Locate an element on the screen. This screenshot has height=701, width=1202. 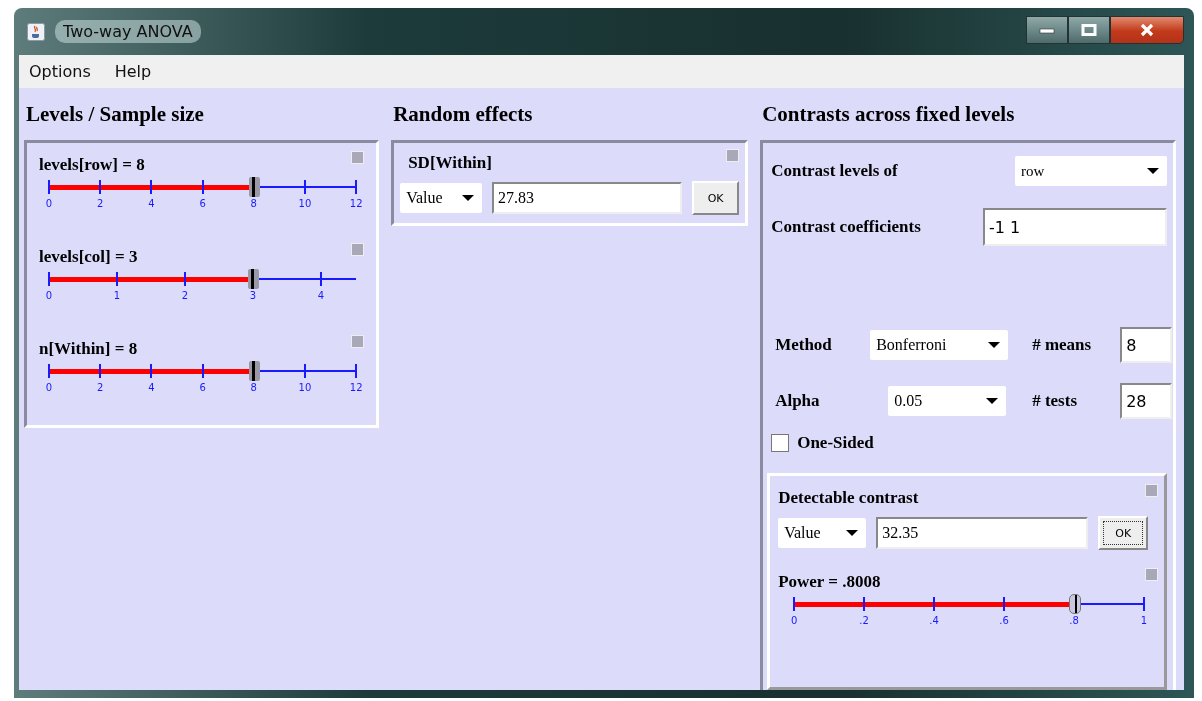
panel-title: Detectable contrast is located at coordinates (848, 498).